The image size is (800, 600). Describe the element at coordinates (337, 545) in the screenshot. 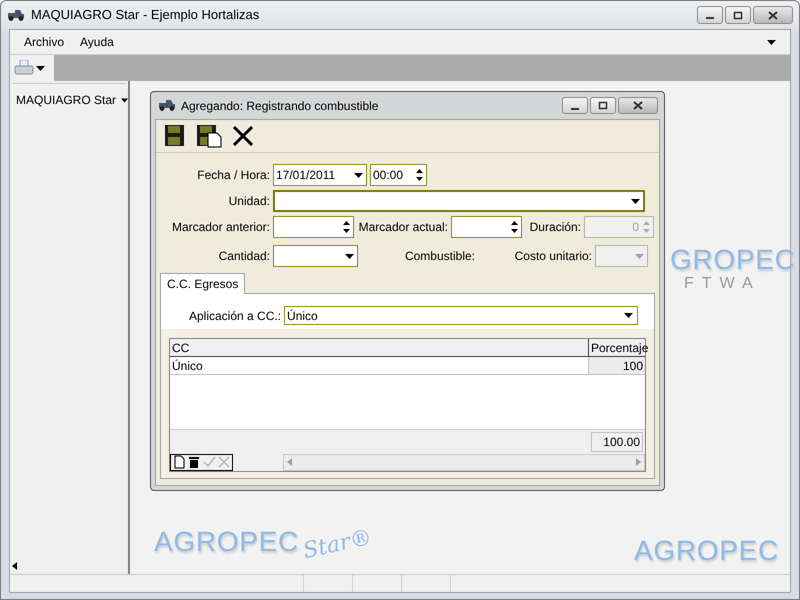

I see `logo-text: Star®` at that location.